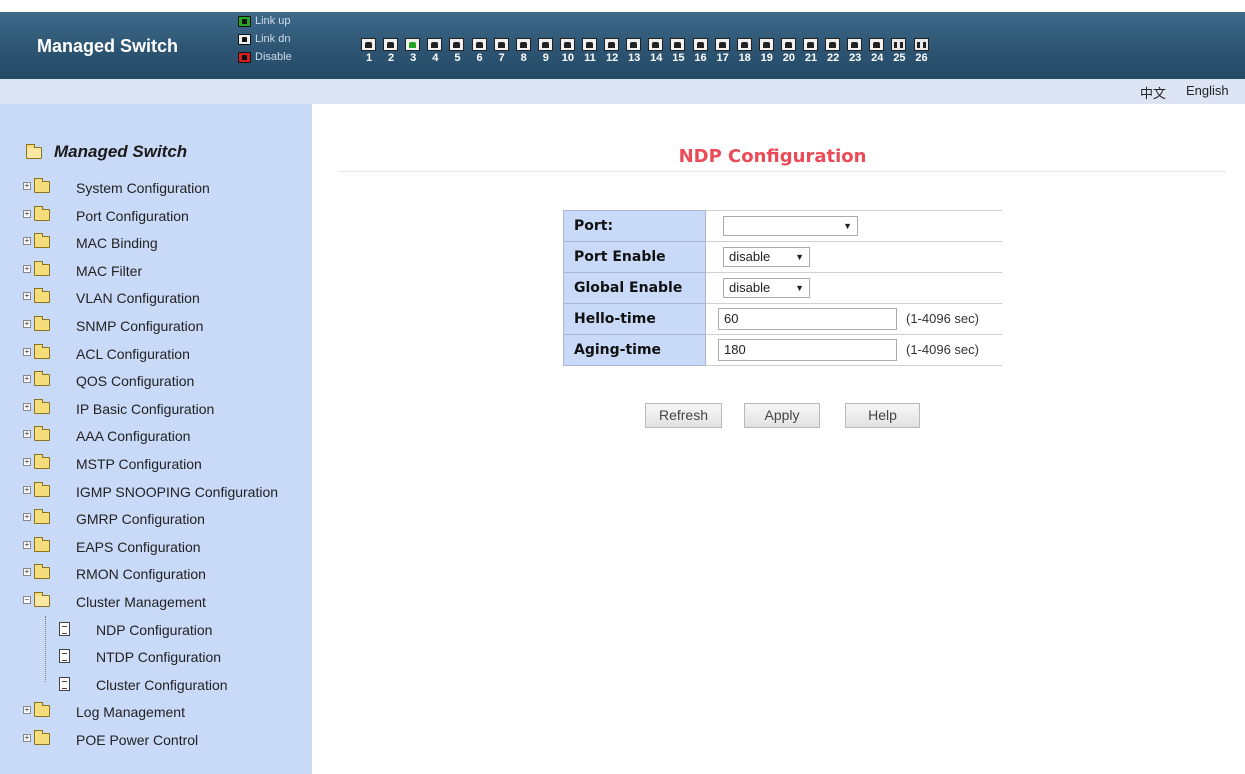 The image size is (1245, 774). I want to click on port-4: 4, so click(435, 51).